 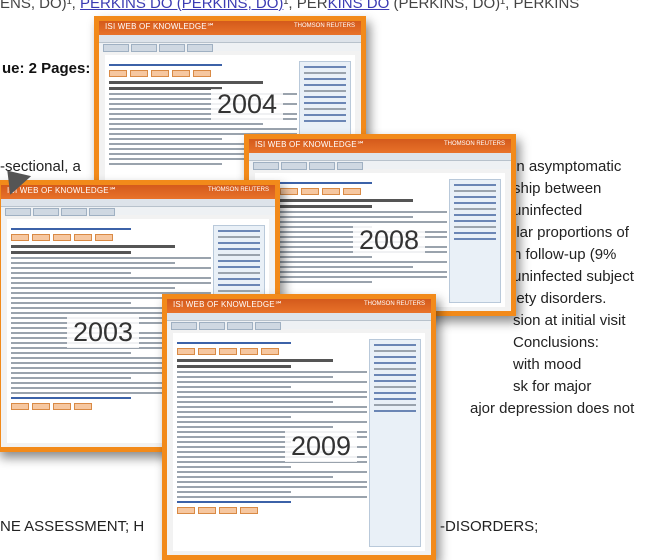 What do you see at coordinates (103, 332) in the screenshot?
I see `year-label: 2003` at bounding box center [103, 332].